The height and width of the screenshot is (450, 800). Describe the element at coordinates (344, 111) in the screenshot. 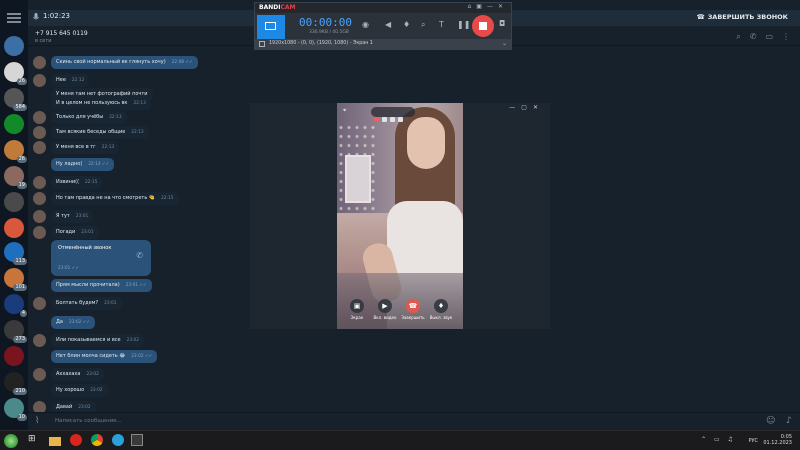

I see `pin-icon: ⌖` at that location.